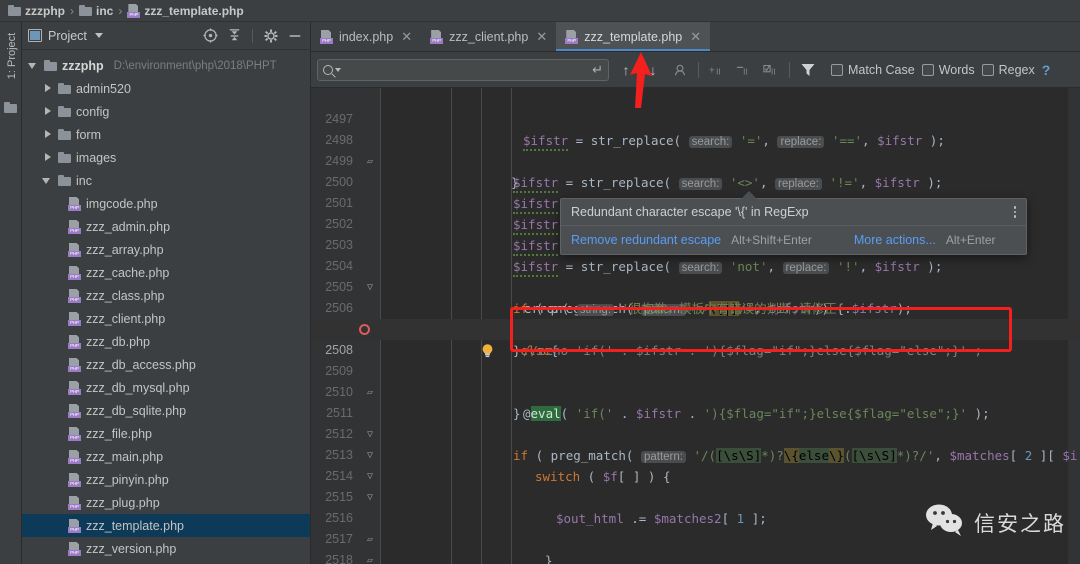  Describe the element at coordinates (633, 36) in the screenshot. I see `tab-zzz-template-php: zzz_template.php ✕` at that location.